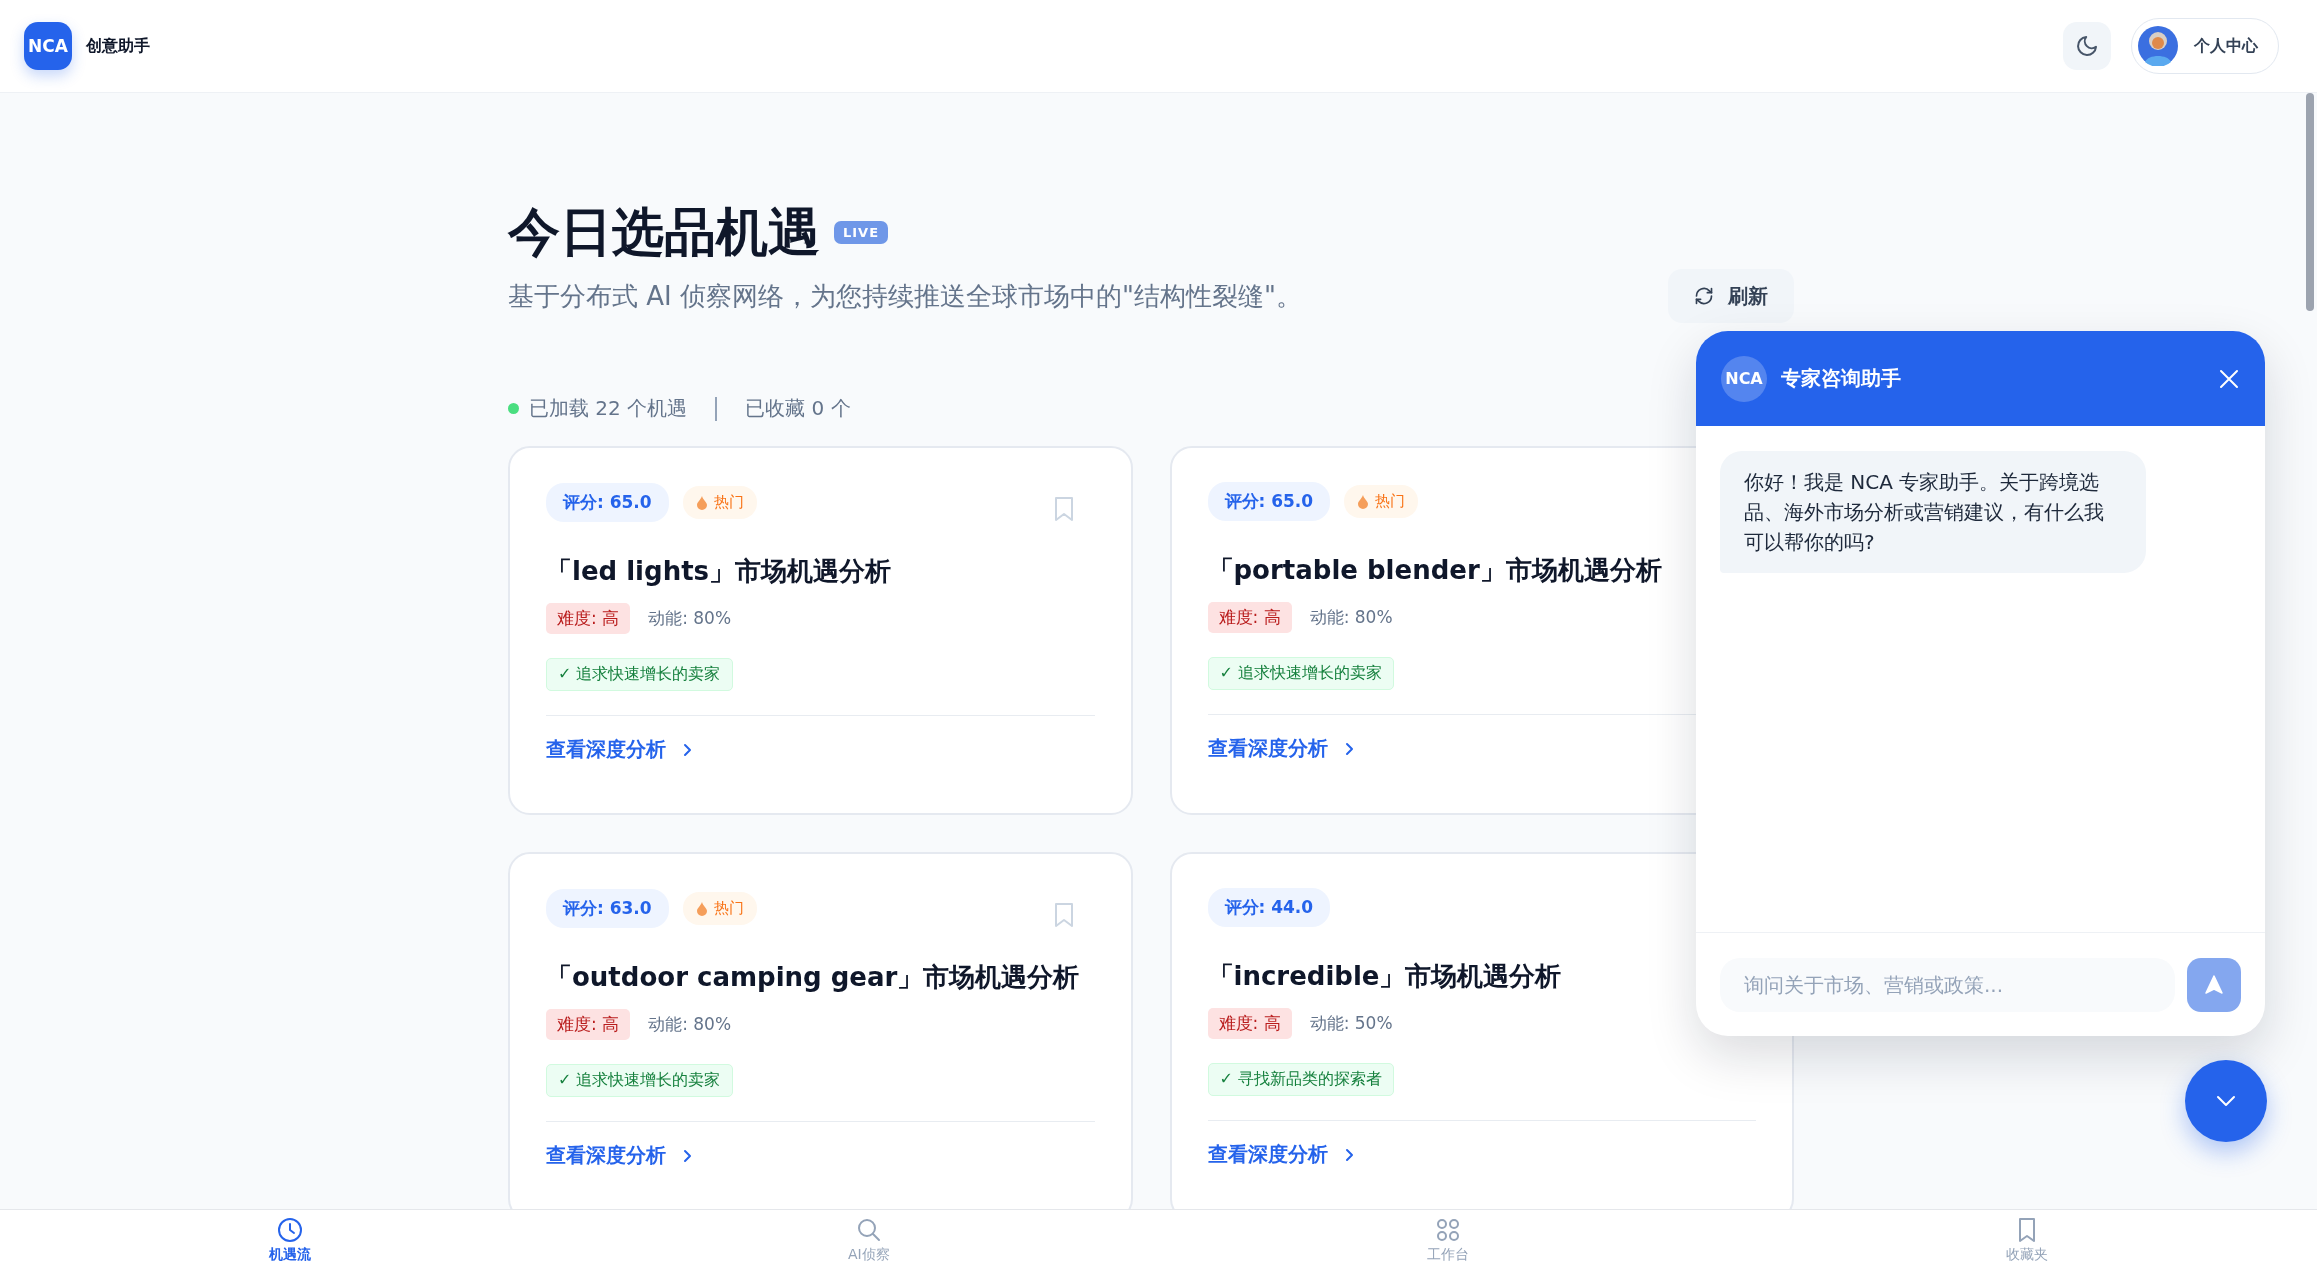  I want to click on nav-tab: AI侦察, so click(868, 1245).